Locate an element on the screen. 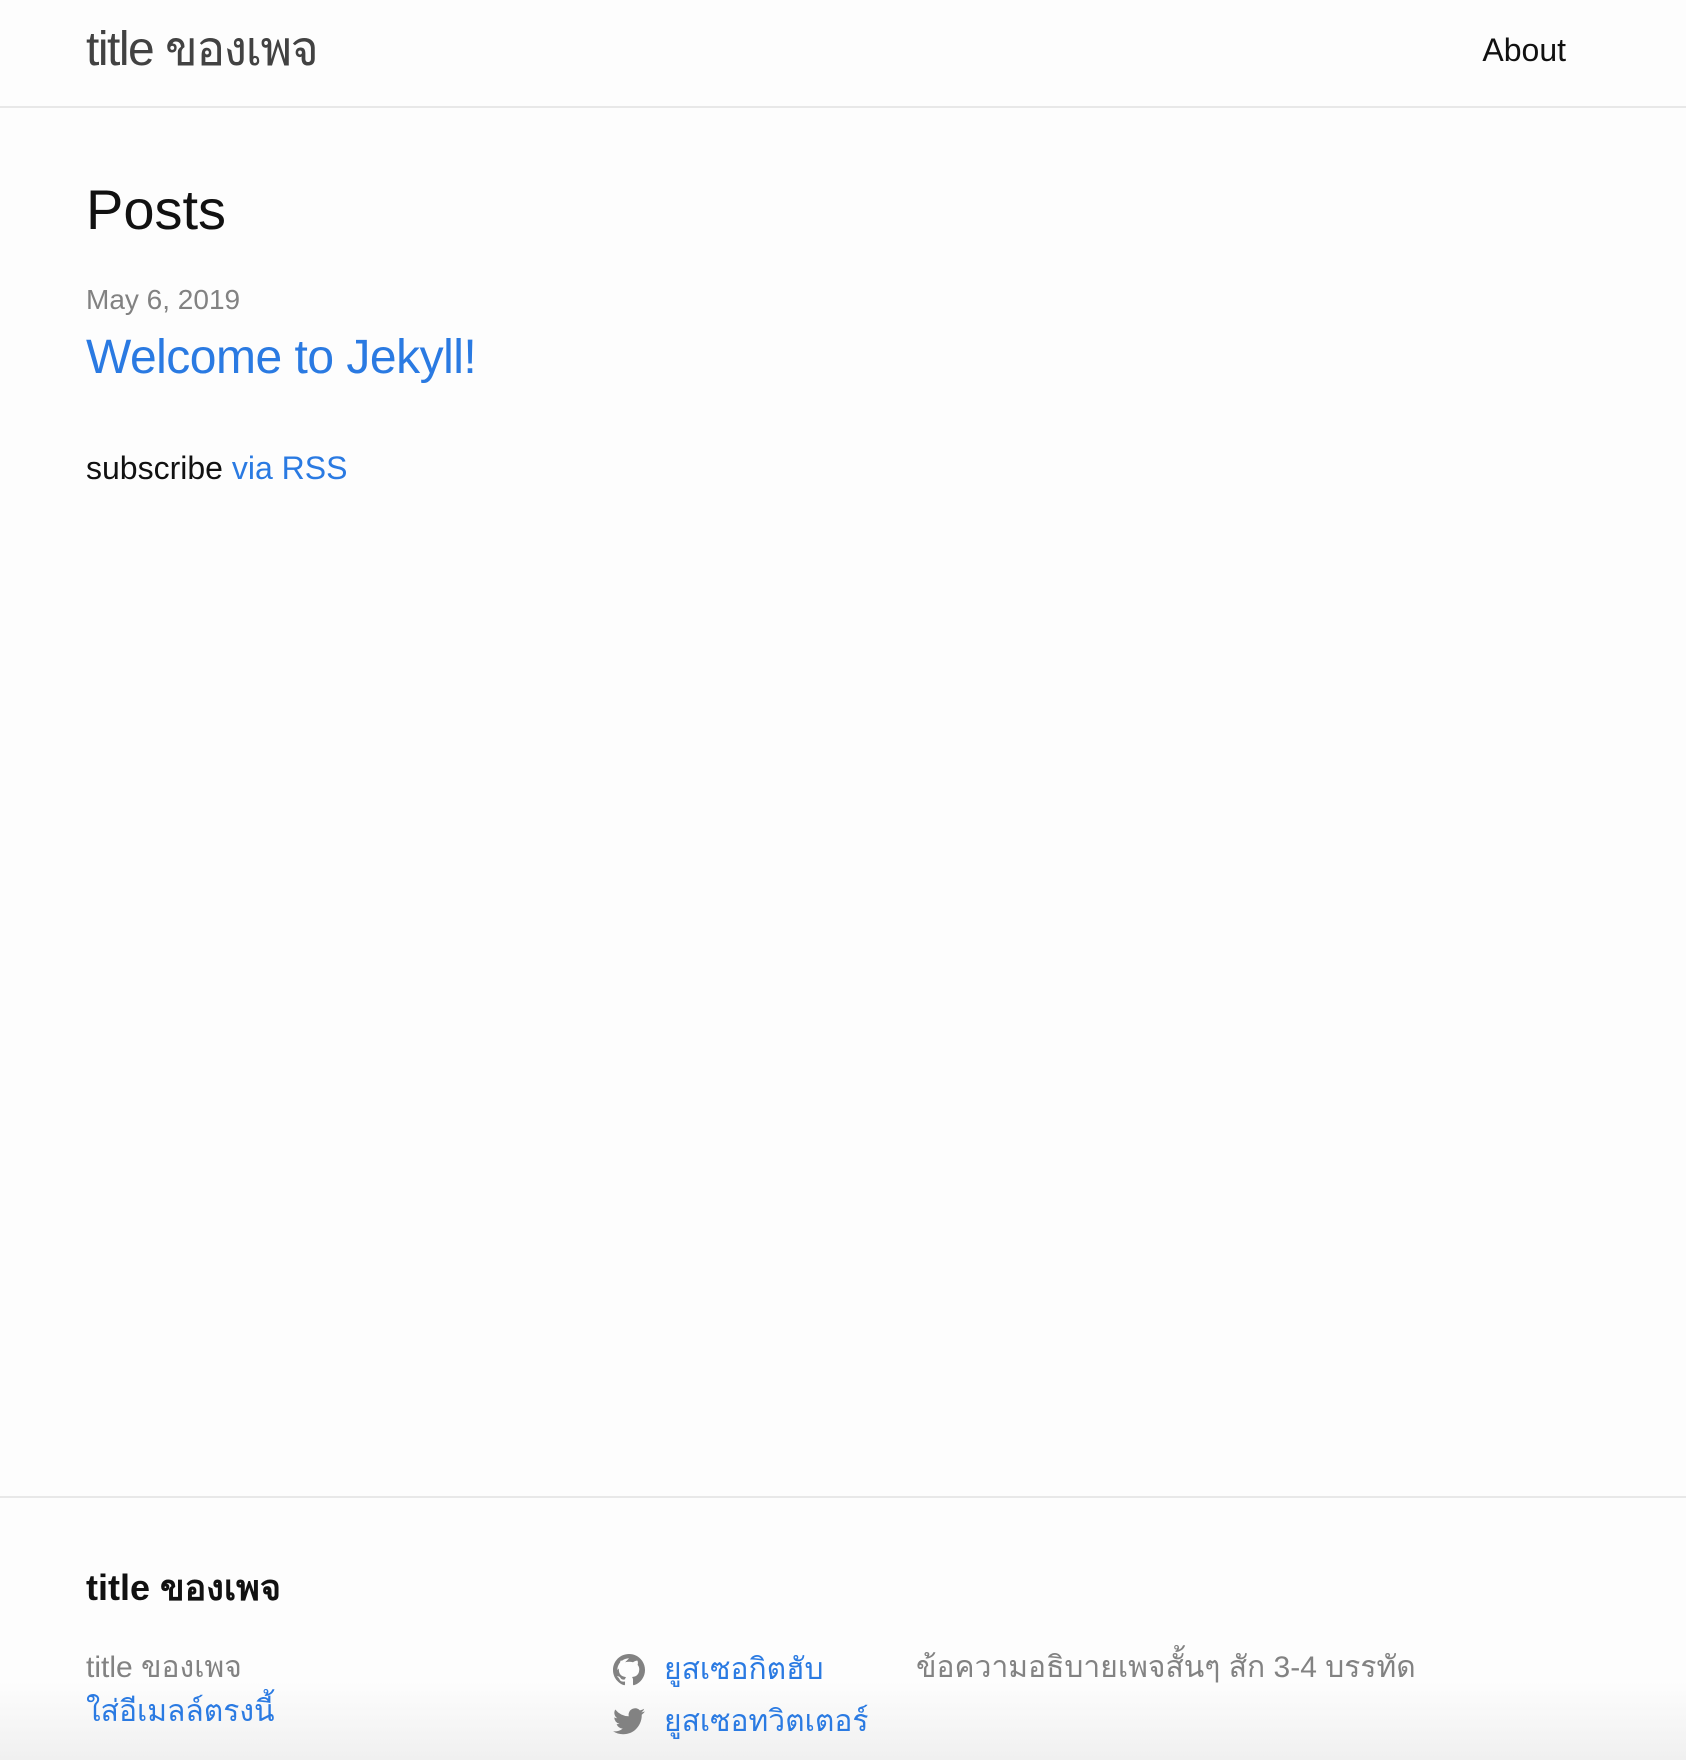 This screenshot has width=1686, height=1760. posts-heading: Posts is located at coordinates (156, 209).